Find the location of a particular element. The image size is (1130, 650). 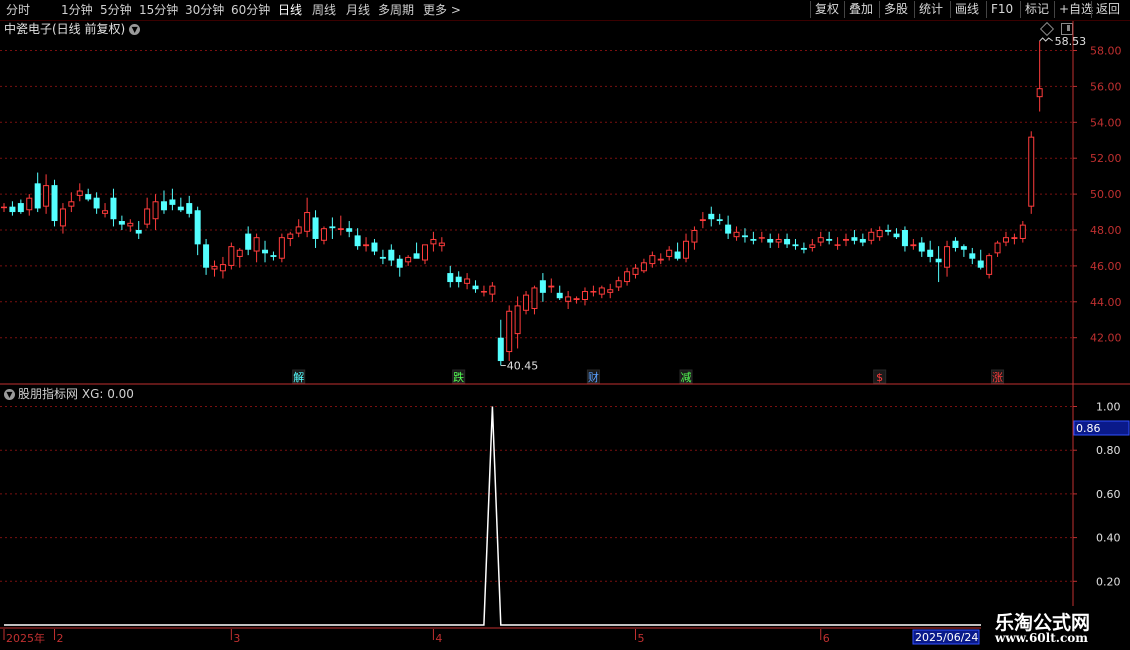

event-marker: 减 is located at coordinates (686, 376).